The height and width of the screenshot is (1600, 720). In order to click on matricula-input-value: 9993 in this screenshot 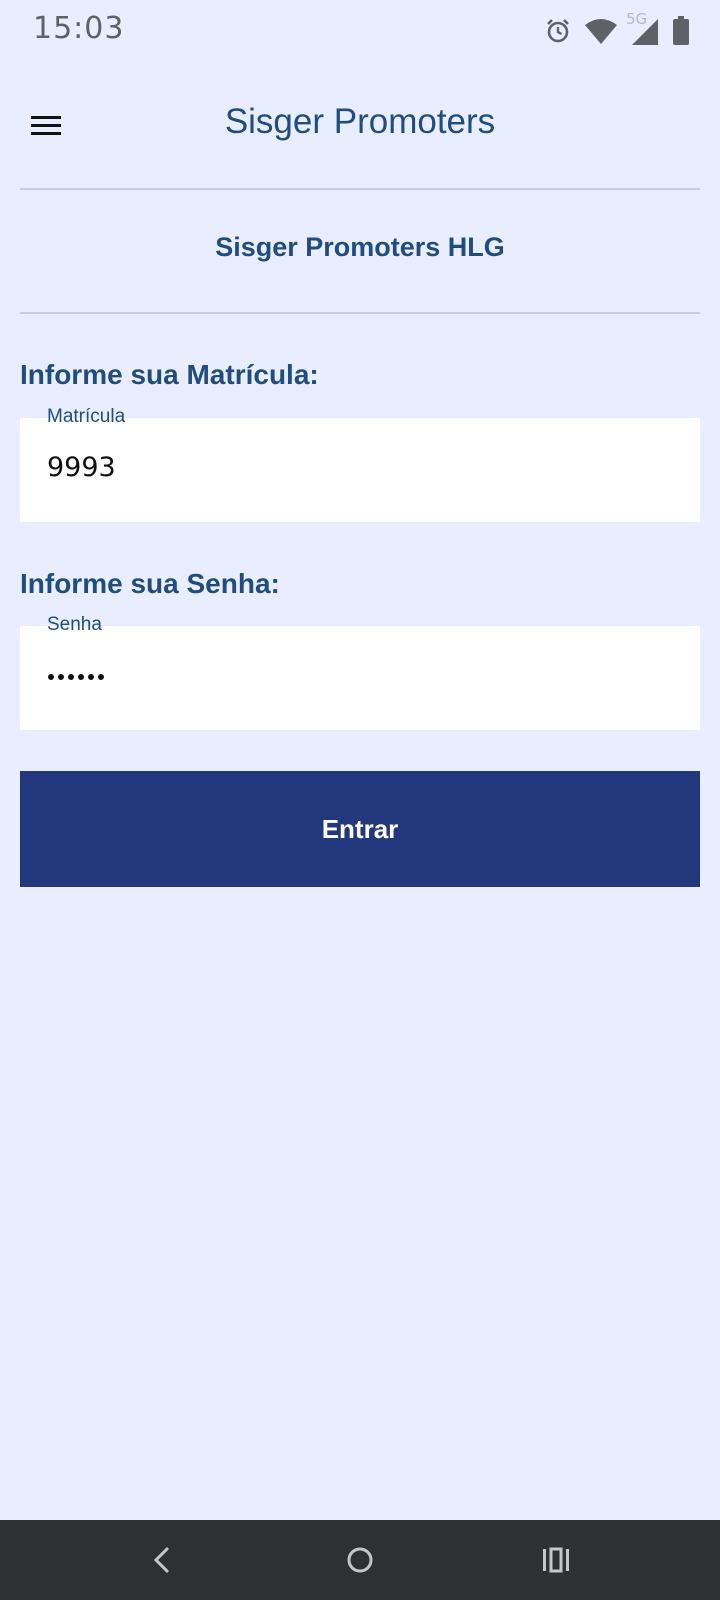, I will do `click(81, 467)`.